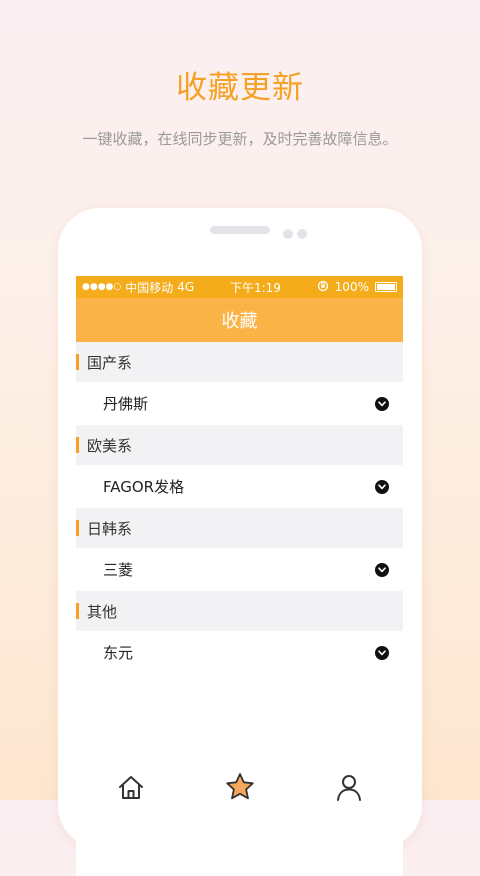 The image size is (480, 876). What do you see at coordinates (240, 139) in the screenshot?
I see `promo-subtitle: 一键收藏，在线同步更新，及时完善故障信息。` at bounding box center [240, 139].